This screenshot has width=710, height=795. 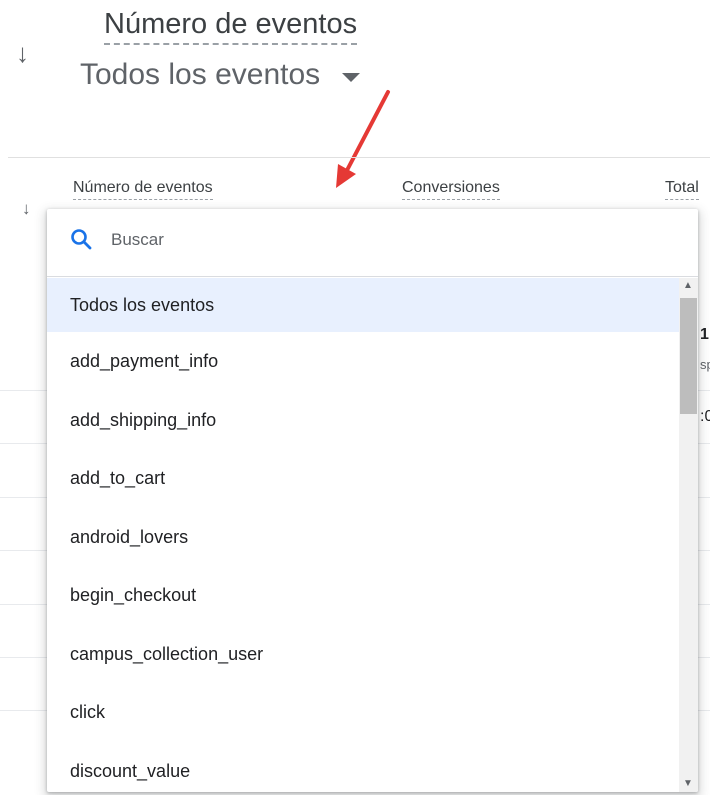 I want to click on option-add-shipping-info: add_shipping_info, so click(x=363, y=420).